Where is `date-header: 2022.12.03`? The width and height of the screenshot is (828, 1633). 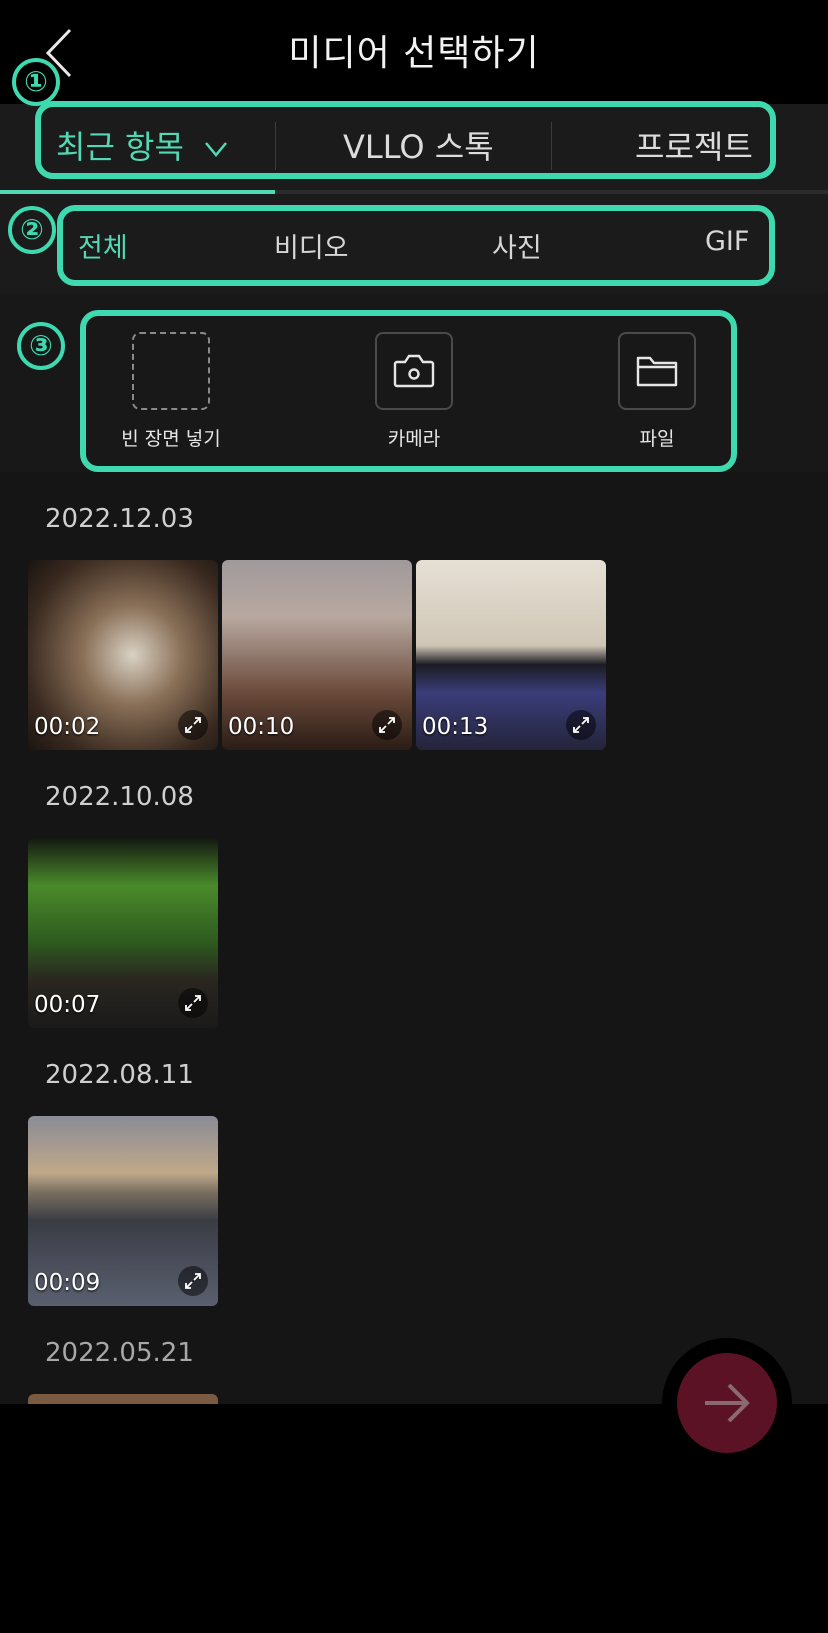
date-header: 2022.12.03 is located at coordinates (119, 519).